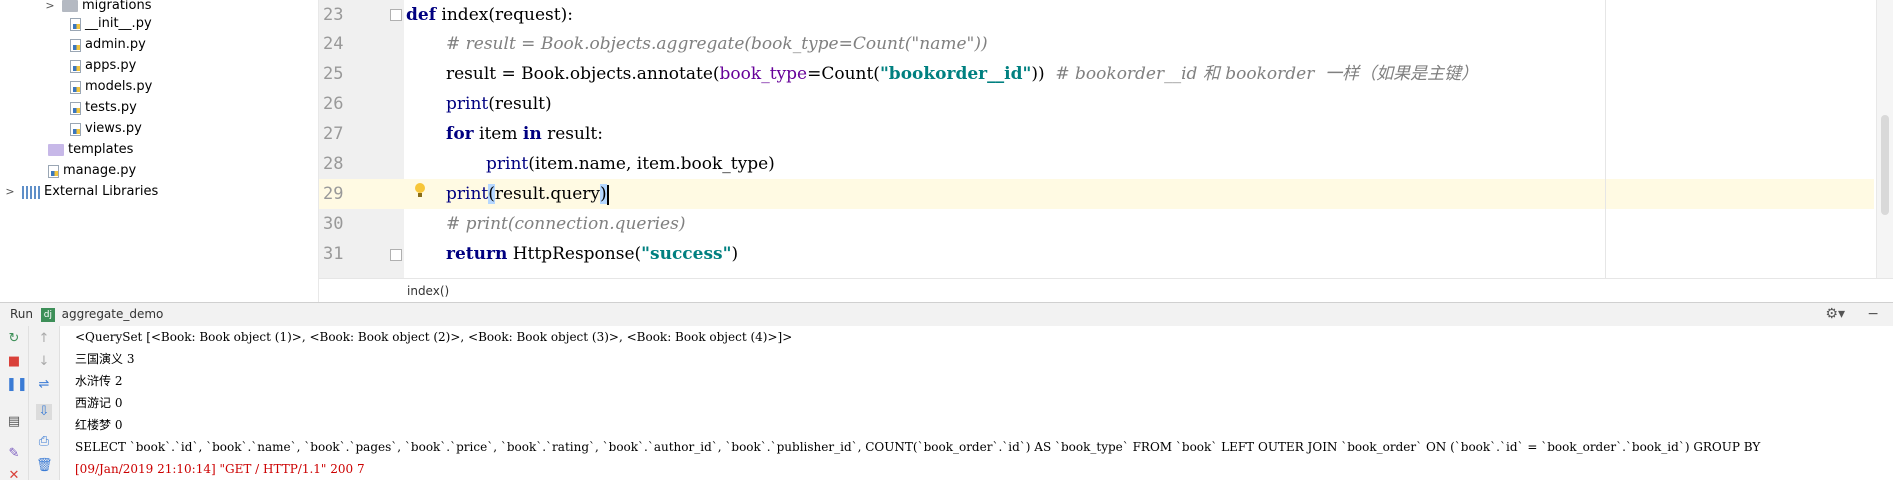 This screenshot has width=1893, height=484. What do you see at coordinates (1267, 74) in the screenshot?
I see `comment: # bookorder__id 和 bookorder 一样（如果是主键）` at bounding box center [1267, 74].